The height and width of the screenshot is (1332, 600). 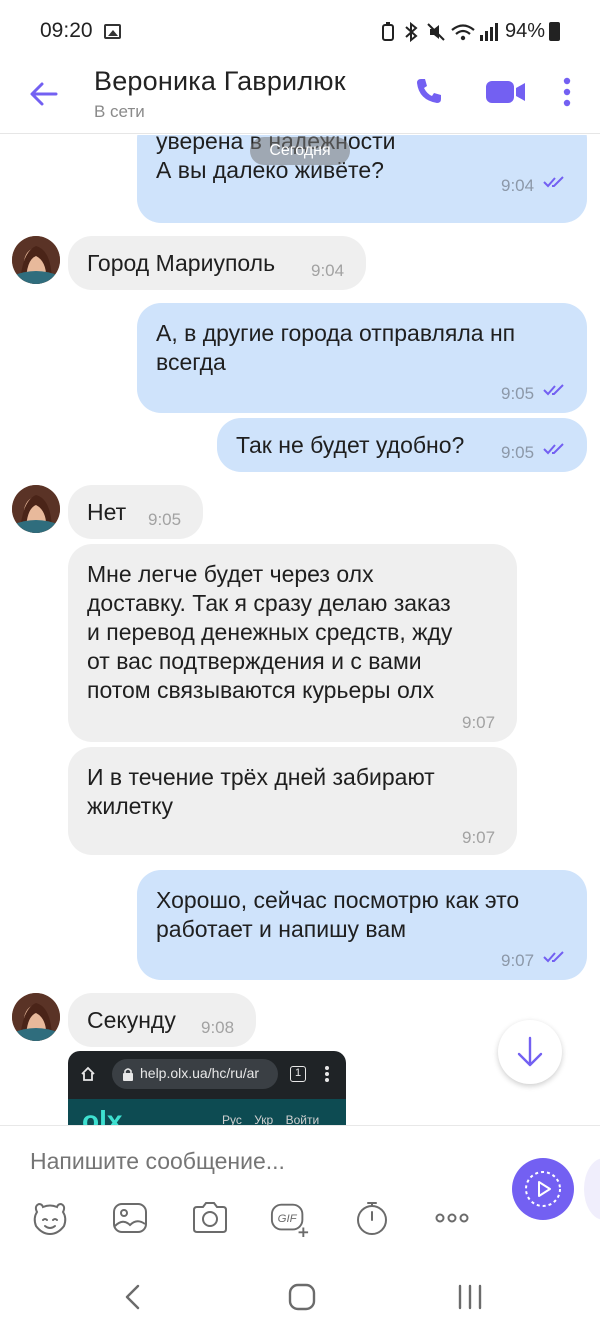 I want to click on message-bubble-incoming: Секунду 9:08, so click(x=162, y=1020).